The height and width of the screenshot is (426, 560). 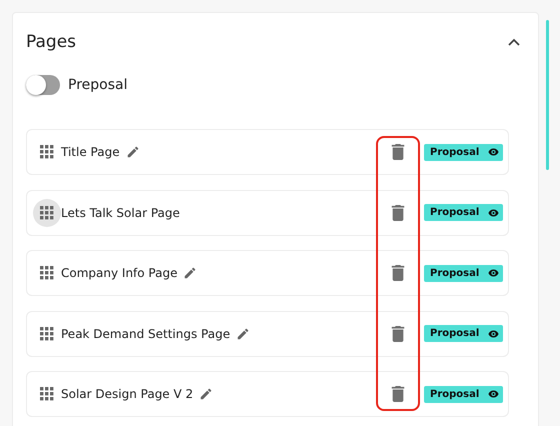 I want to click on scrollbar, so click(x=547, y=95).